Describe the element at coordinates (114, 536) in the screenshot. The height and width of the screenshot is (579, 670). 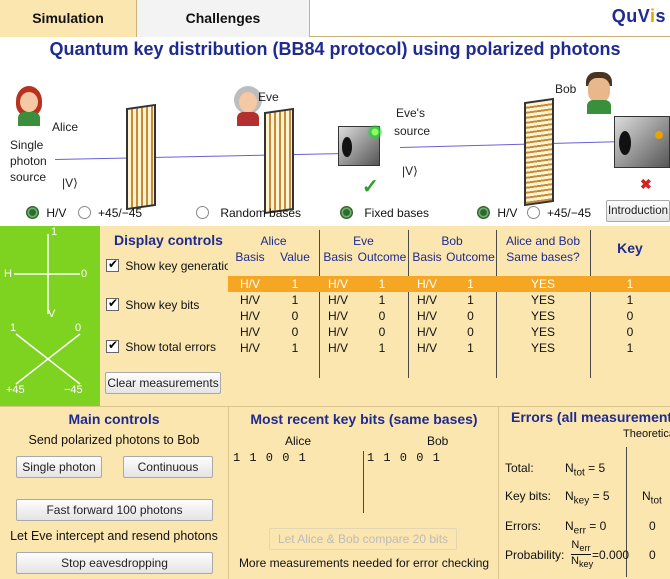
I see `eve-intercept-label: Let Eve intercept and resend photons` at that location.